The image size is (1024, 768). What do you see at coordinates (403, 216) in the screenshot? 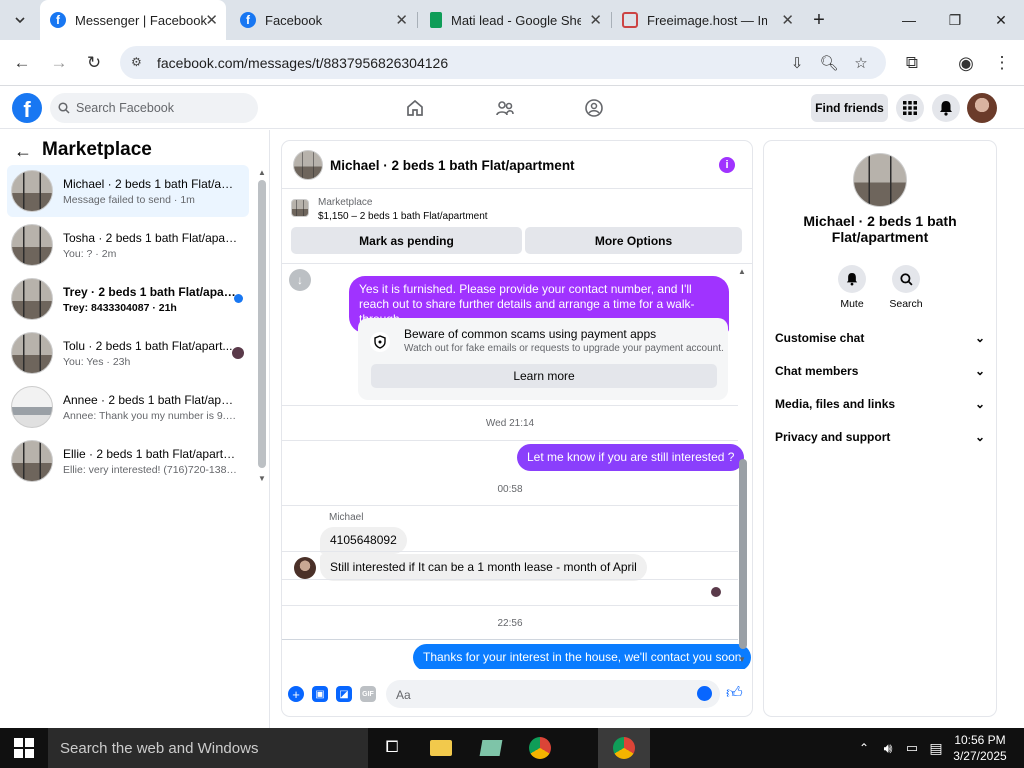
I see `listing-price: $1,150 – 2 beds 1 bath Flat/apartment` at bounding box center [403, 216].